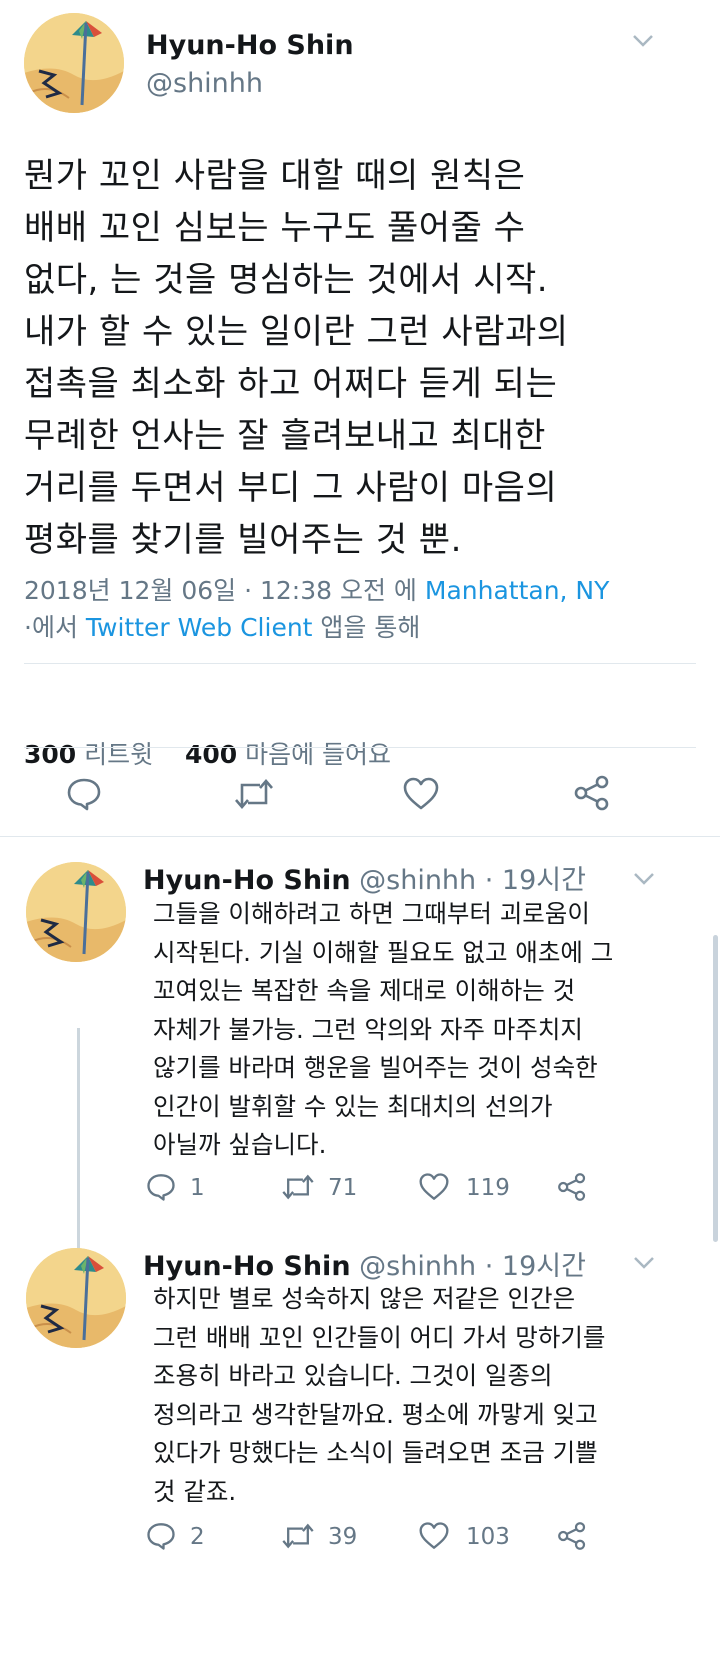  Describe the element at coordinates (275, 176) in the screenshot. I see `tweet-text-line: 뭔가 꼬인 사람을 대할 때의 원칙은` at that location.